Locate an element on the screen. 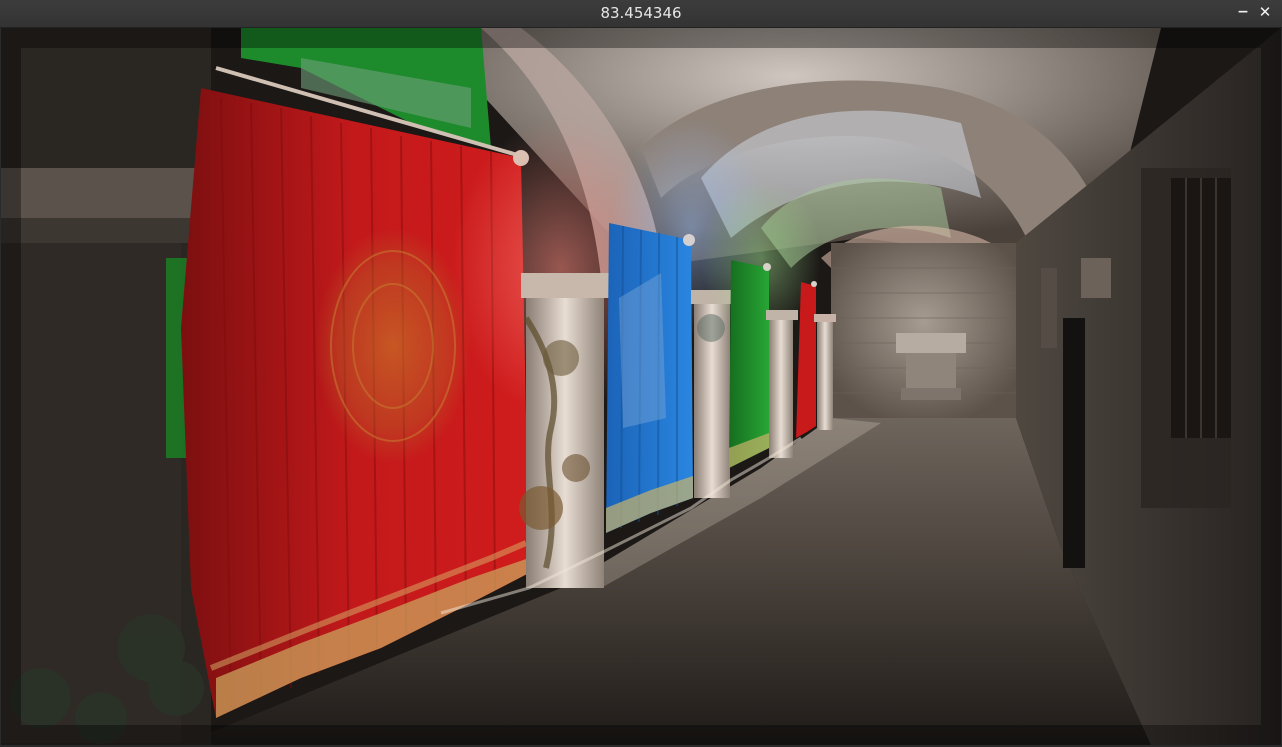  title-bar: 83.454346 − ✕ is located at coordinates (641, 14).